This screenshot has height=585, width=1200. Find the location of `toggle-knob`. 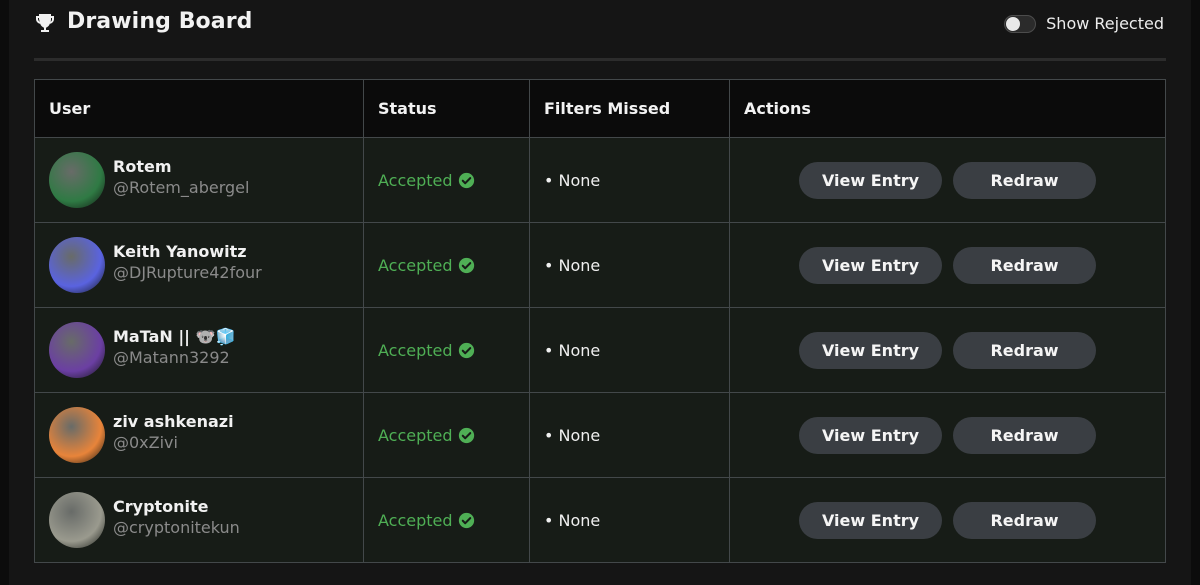

toggle-knob is located at coordinates (1013, 23).